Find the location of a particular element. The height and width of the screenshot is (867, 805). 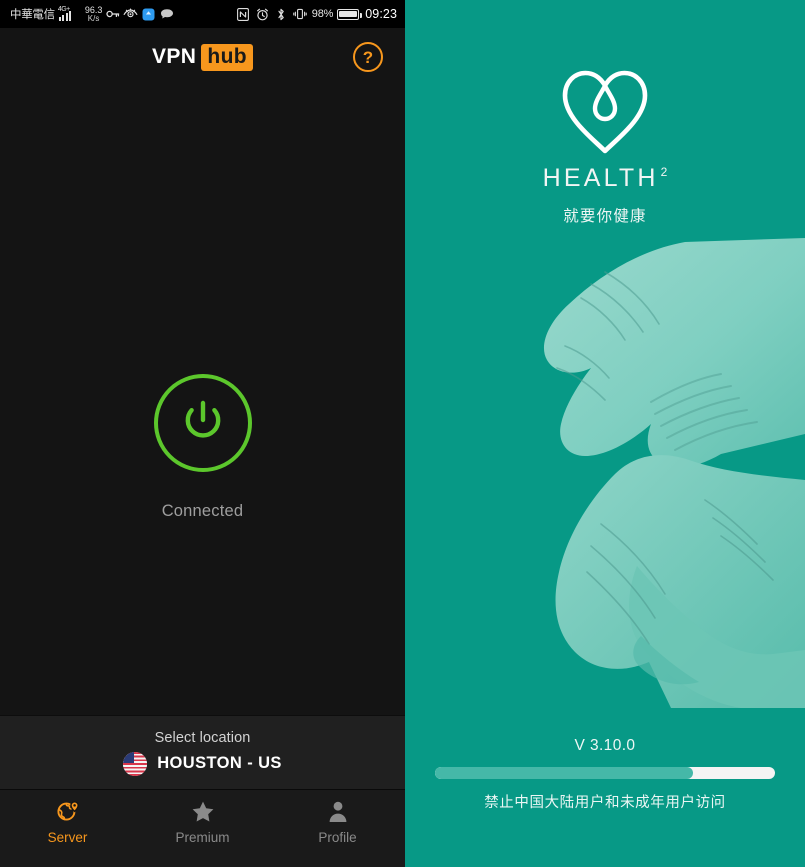

selected-location-row: HOUSTON - US is located at coordinates (202, 763).